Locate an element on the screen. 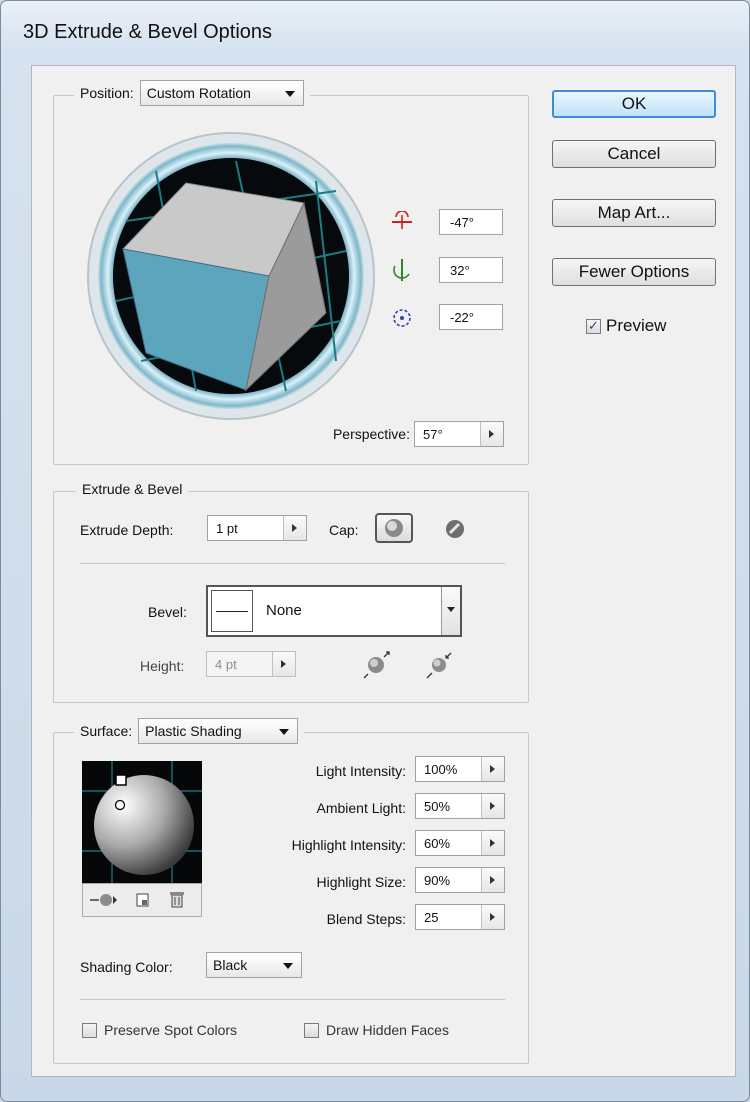  bevel-dropdown: None is located at coordinates (334, 611).